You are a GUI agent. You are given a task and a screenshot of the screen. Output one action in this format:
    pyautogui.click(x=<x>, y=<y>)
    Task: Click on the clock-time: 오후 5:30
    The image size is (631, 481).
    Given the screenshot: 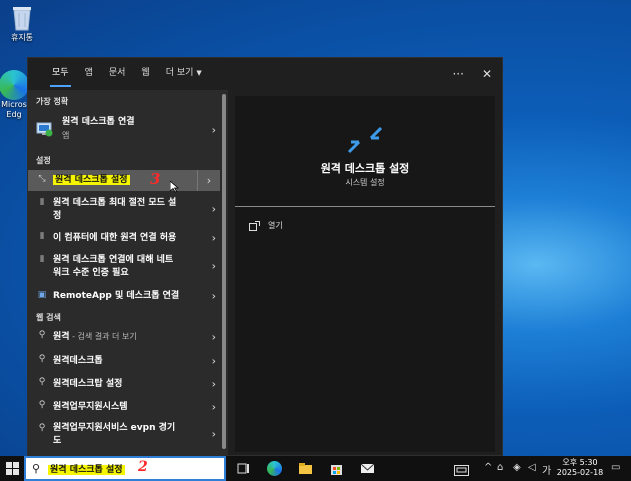 What is the action you would take?
    pyautogui.click(x=580, y=462)
    